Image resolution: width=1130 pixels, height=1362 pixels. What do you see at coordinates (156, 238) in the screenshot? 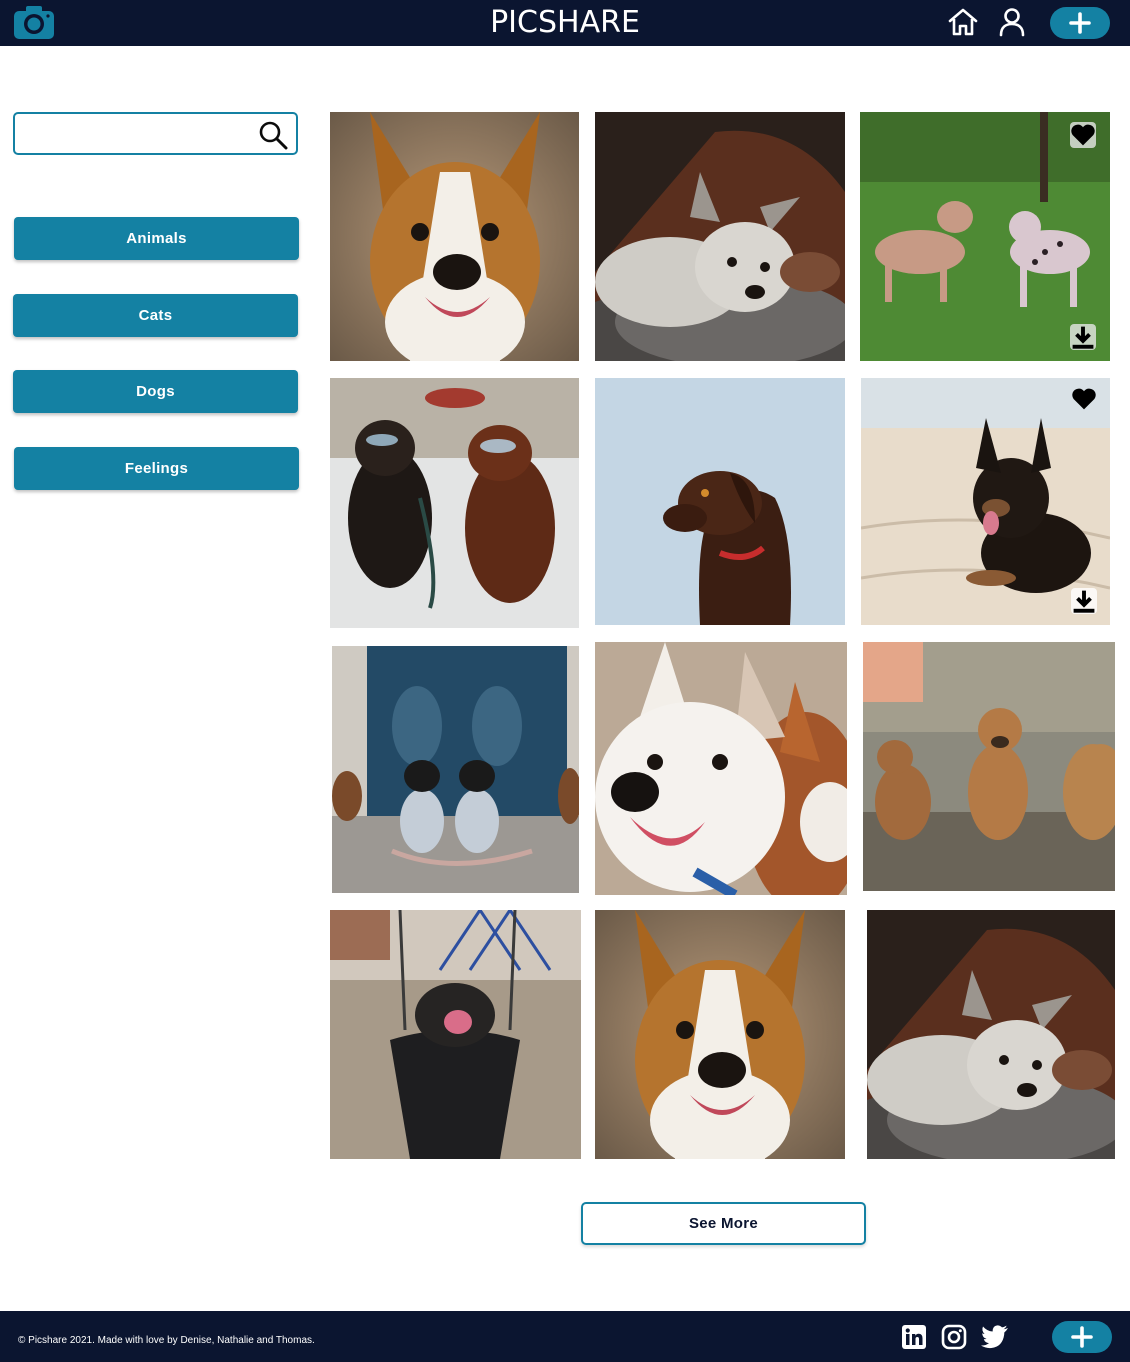
I see `category-animals-button: Animals` at bounding box center [156, 238].